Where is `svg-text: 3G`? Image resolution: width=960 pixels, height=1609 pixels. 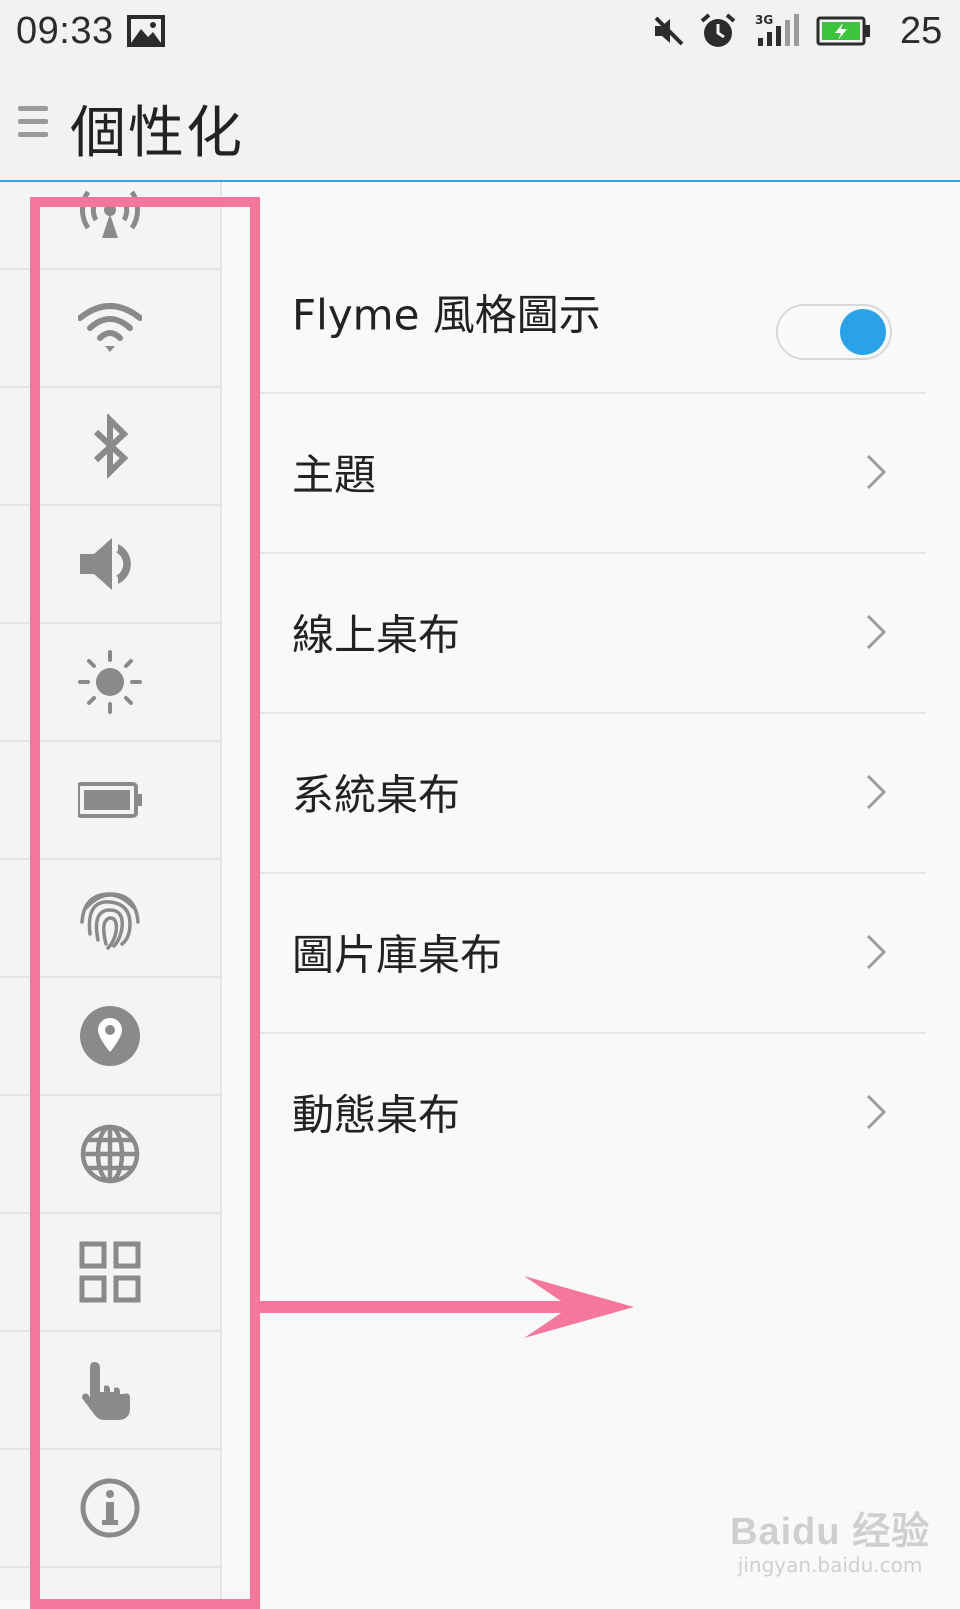
svg-text: 3G is located at coordinates (764, 20).